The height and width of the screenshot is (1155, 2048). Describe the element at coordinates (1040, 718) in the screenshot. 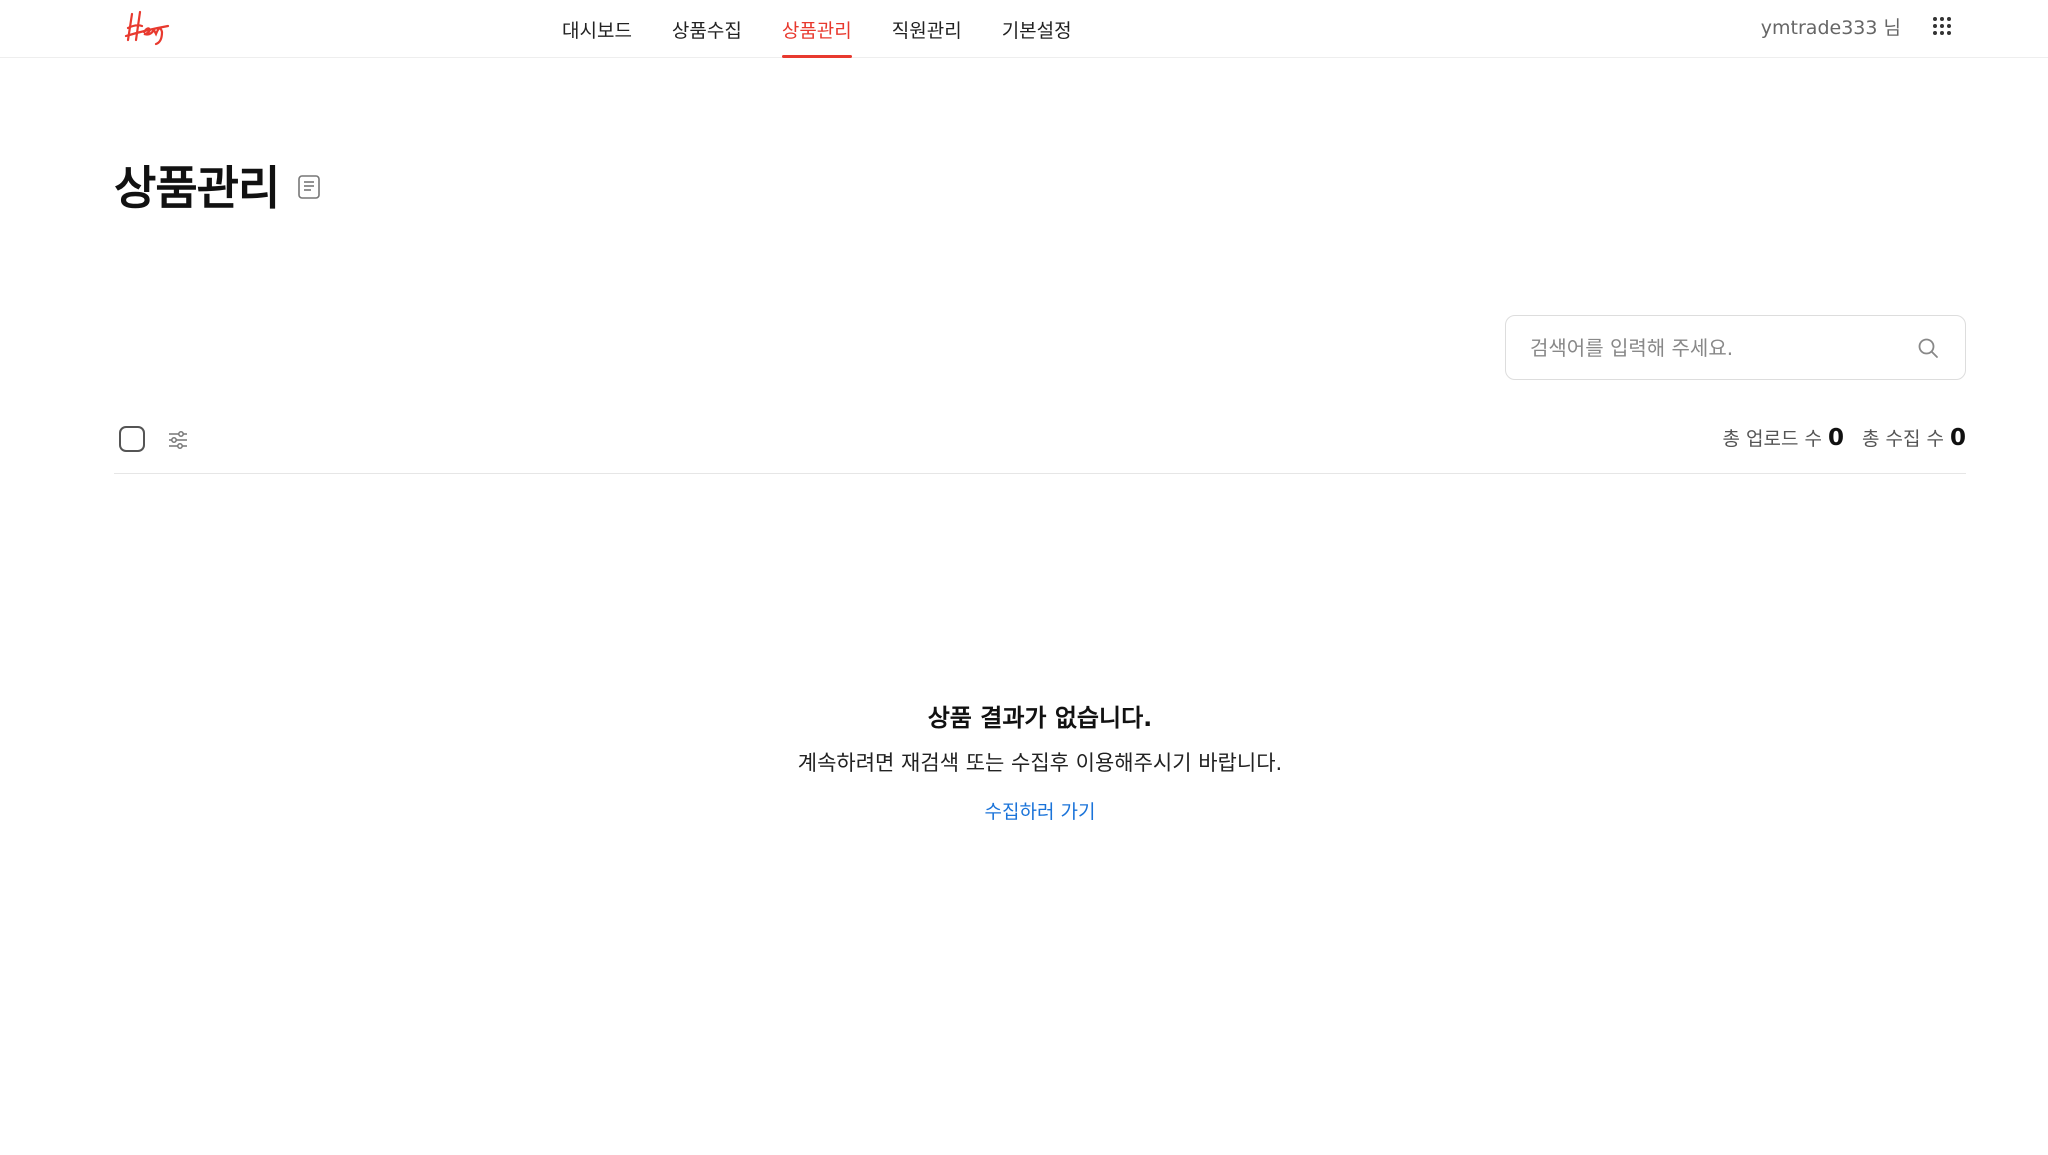

I see `empty-state-title: 상품 결과가 없습니다.` at that location.